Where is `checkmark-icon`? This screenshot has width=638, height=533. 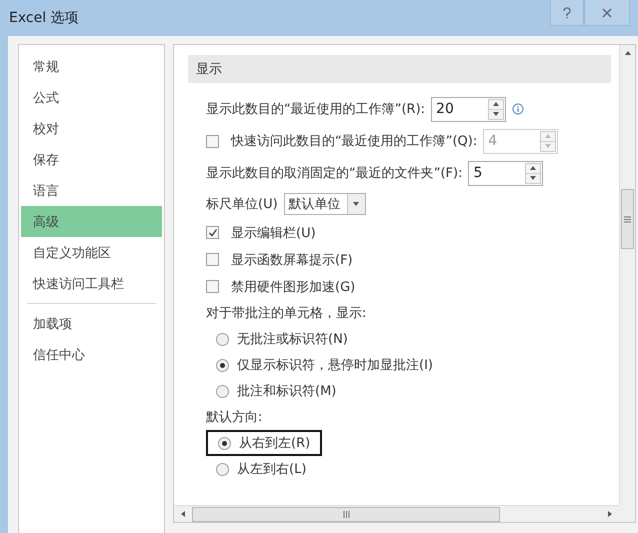
checkmark-icon is located at coordinates (213, 233).